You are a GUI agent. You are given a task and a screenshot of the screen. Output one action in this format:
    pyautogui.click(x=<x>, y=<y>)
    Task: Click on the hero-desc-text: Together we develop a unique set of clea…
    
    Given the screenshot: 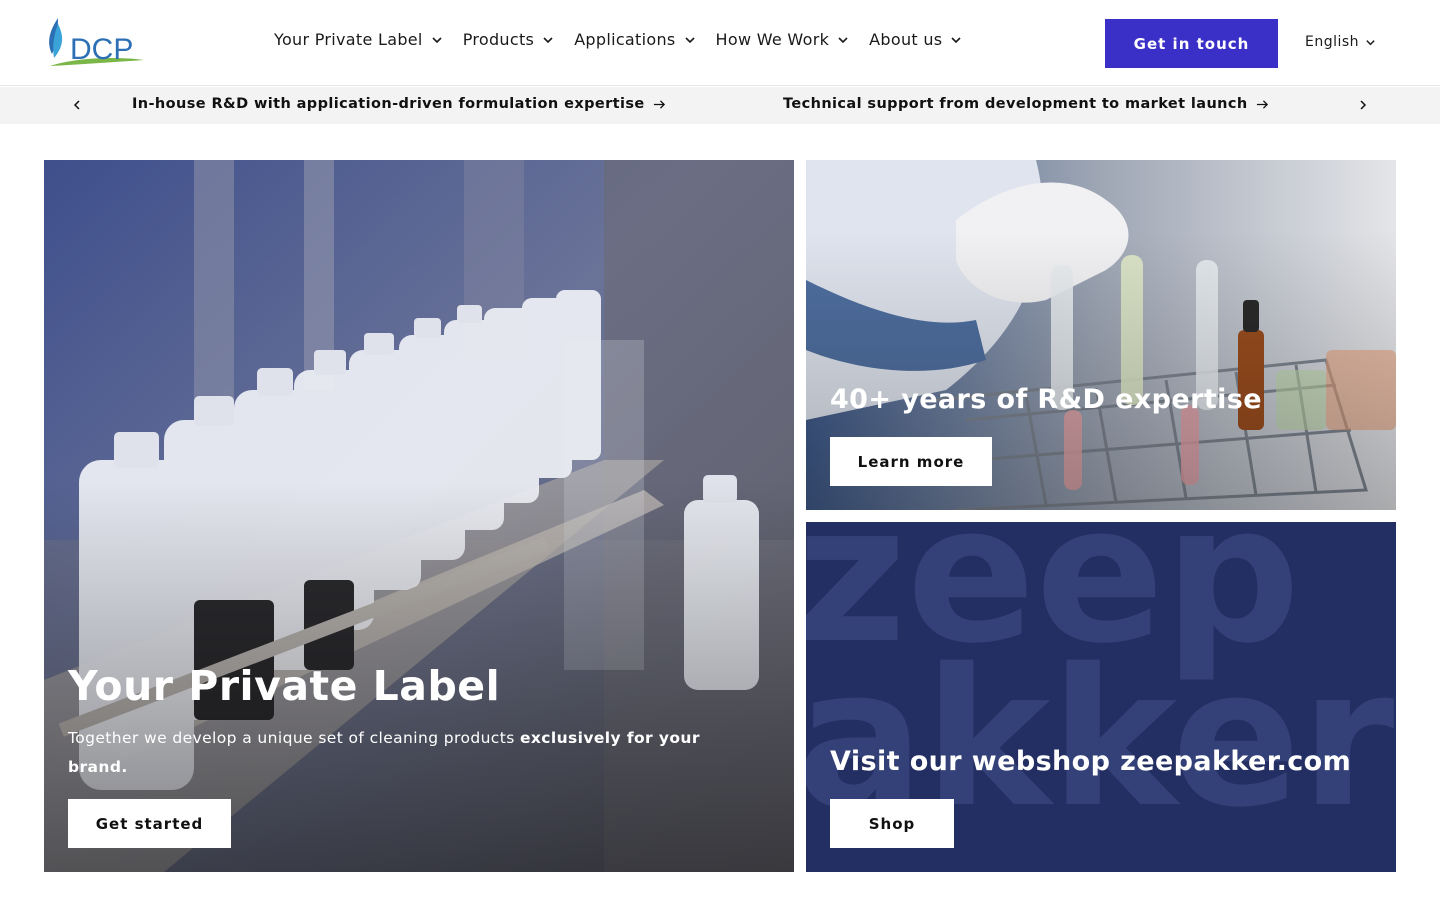 What is the action you would take?
    pyautogui.click(x=294, y=738)
    